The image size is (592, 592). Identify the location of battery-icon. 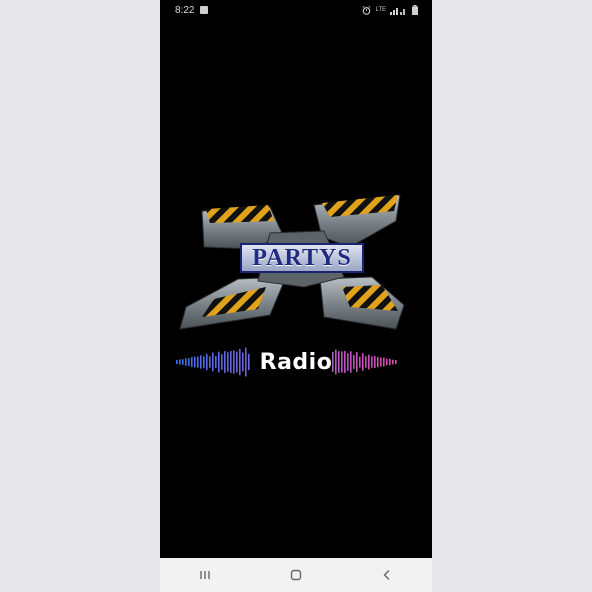
(415, 10).